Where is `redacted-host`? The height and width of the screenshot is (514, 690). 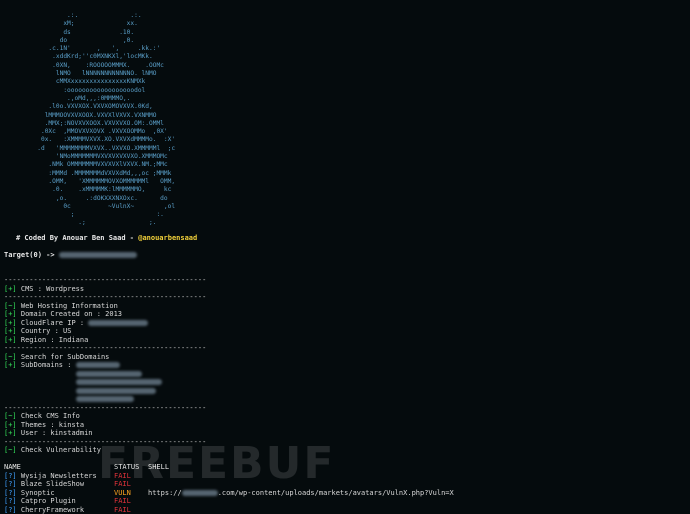
redacted-host is located at coordinates (200, 493).